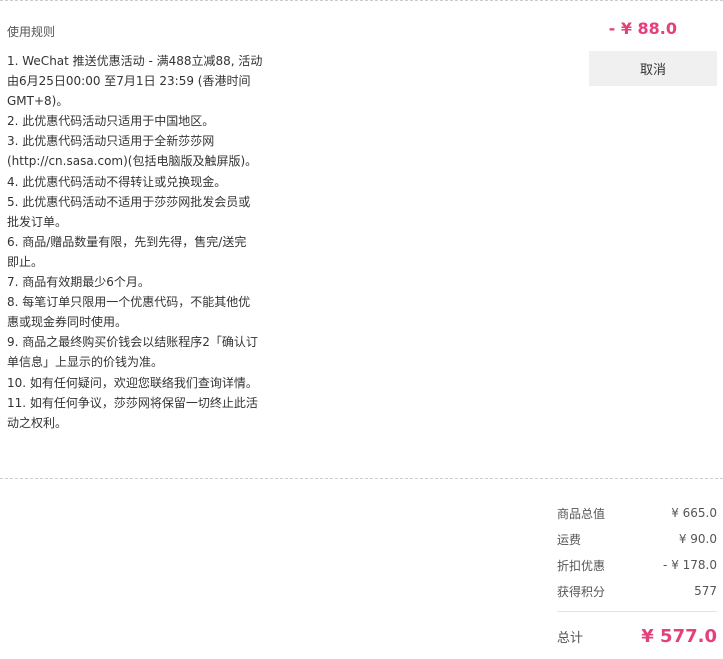 The height and width of the screenshot is (659, 723). I want to click on summary-row-discount: 折扣优惠 - ¥ 178.0, so click(637, 565).